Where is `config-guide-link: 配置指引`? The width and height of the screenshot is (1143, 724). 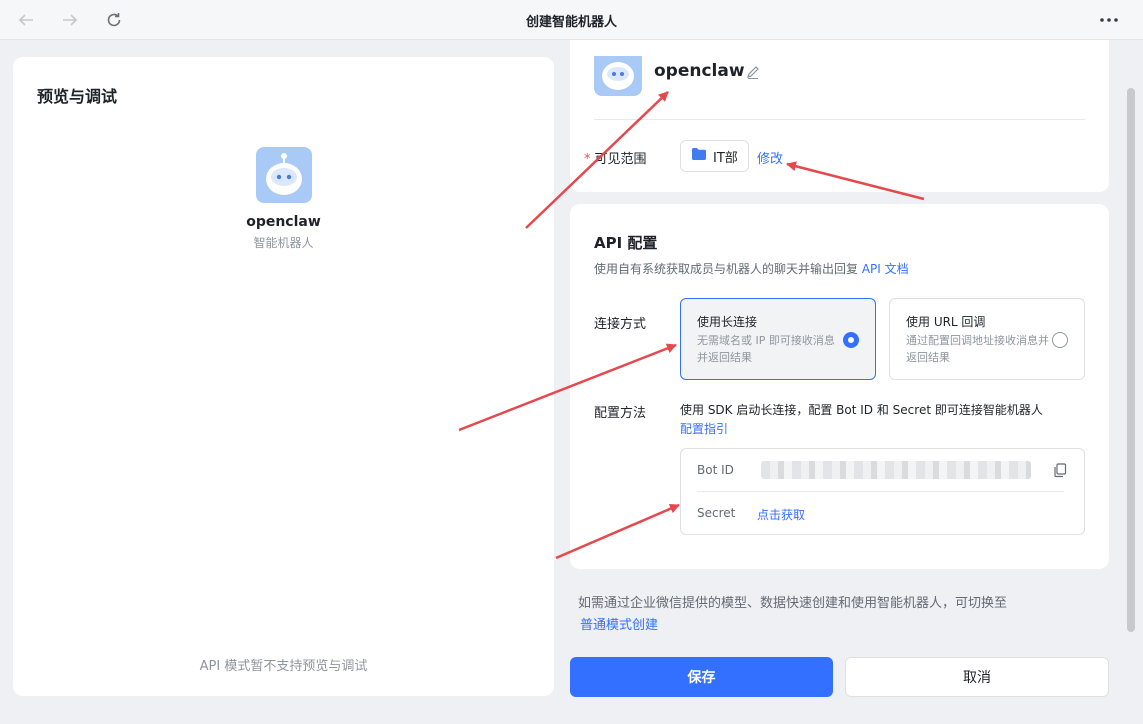 config-guide-link: 配置指引 is located at coordinates (704, 428).